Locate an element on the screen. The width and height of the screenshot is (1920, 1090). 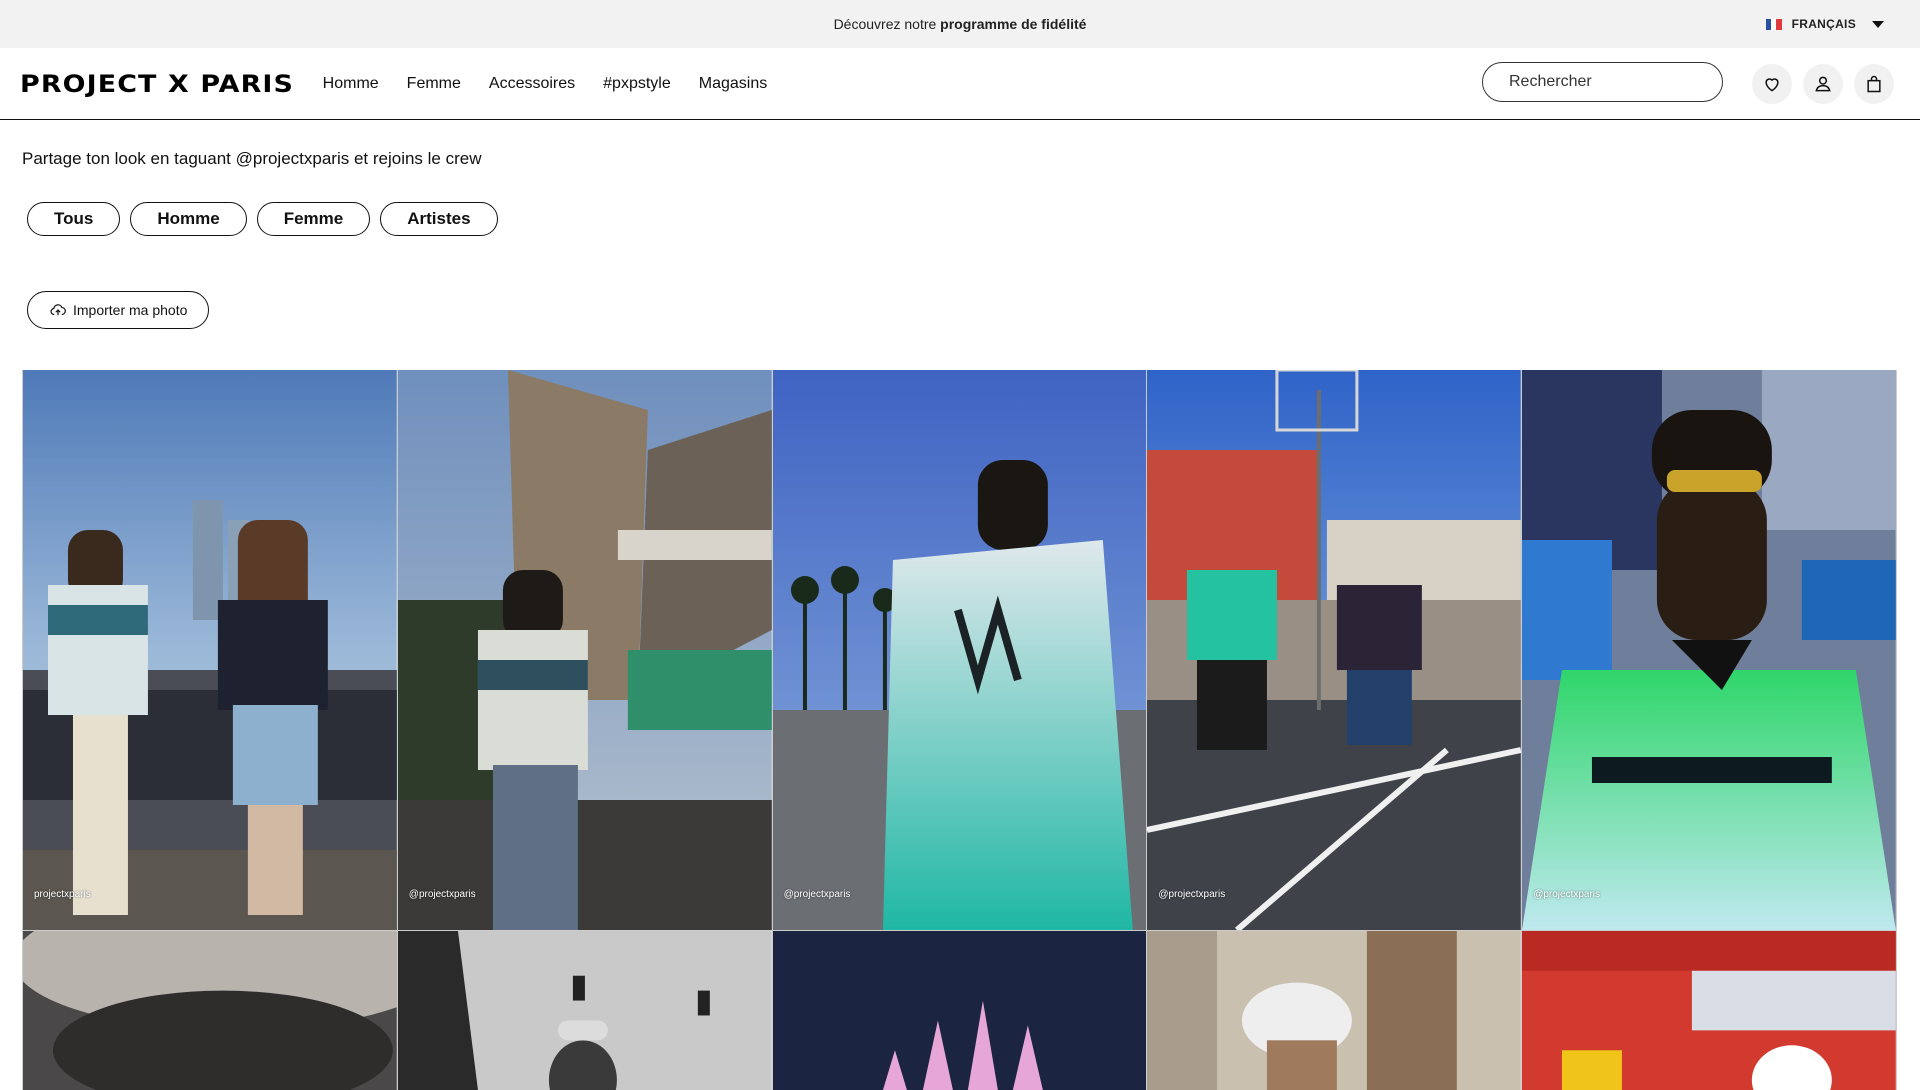
gallery-photo: projectxparis is located at coordinates (210, 650).